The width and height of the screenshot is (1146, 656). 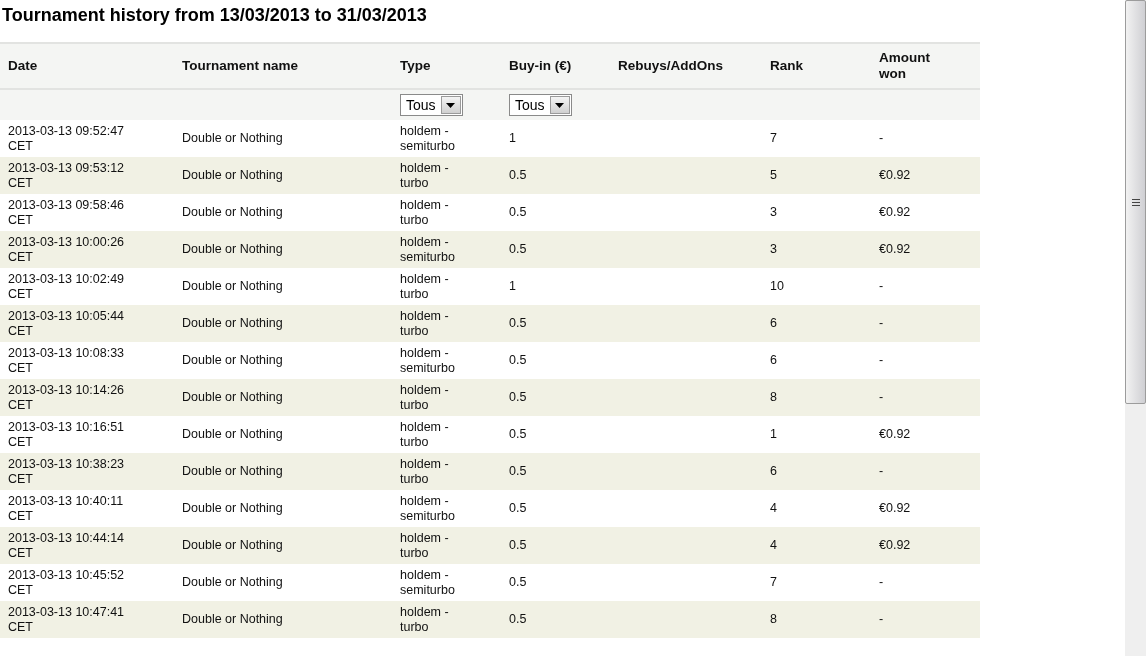 I want to click on date-cell-text: 2013-03-13 10:14:26 CET, so click(x=67, y=397).